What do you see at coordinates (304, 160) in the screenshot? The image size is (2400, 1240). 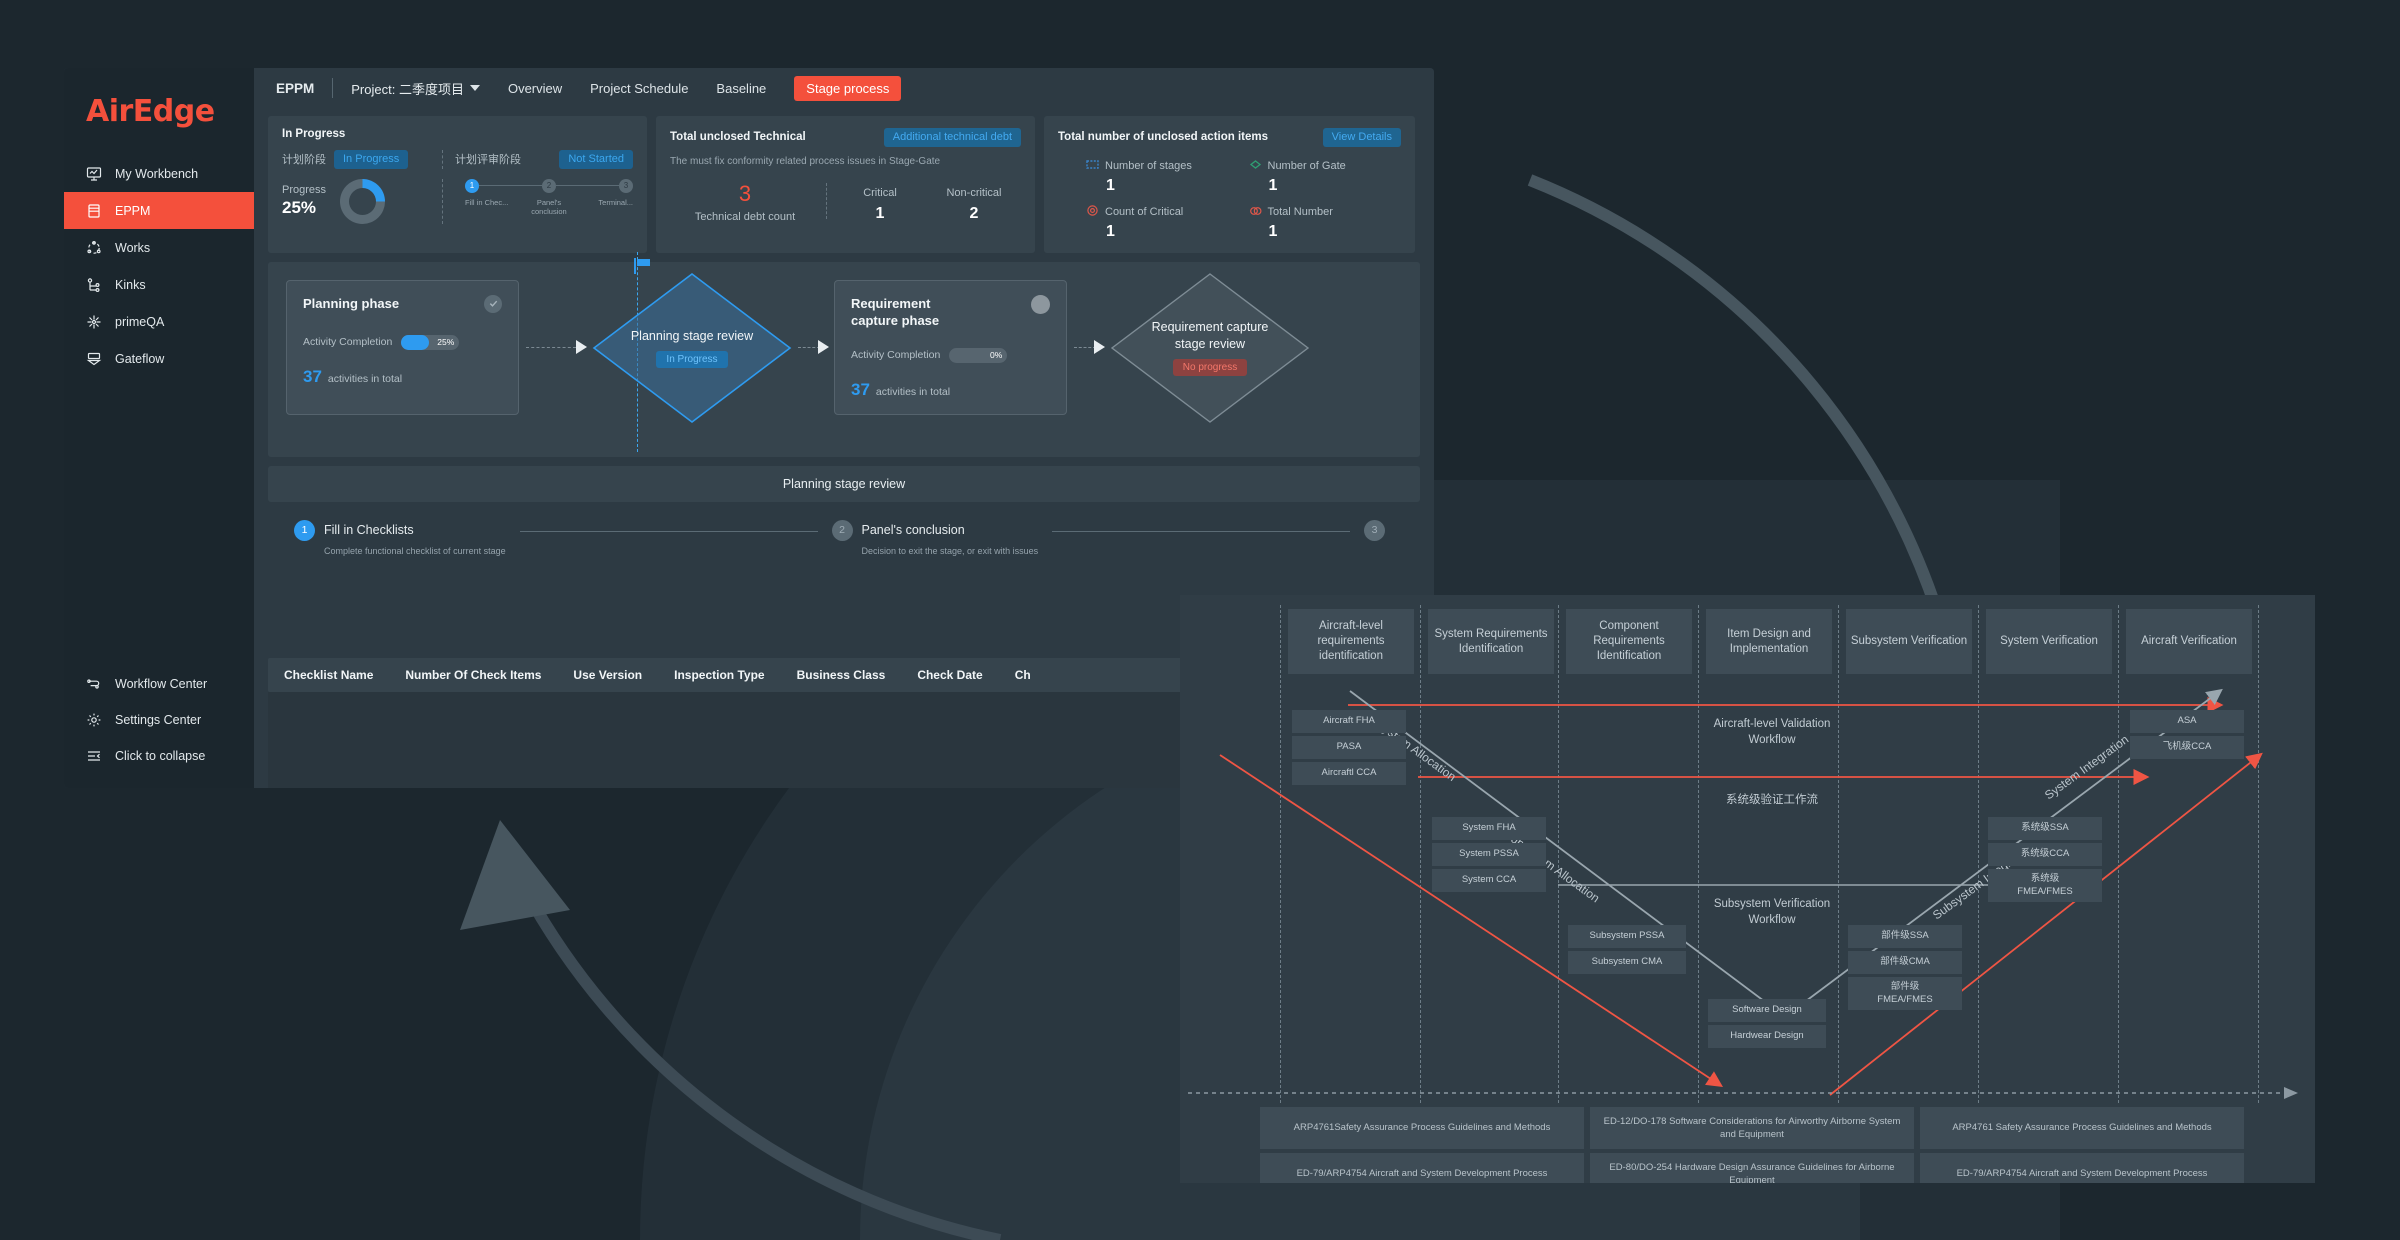 I see `stage-label: 计划阶段` at bounding box center [304, 160].